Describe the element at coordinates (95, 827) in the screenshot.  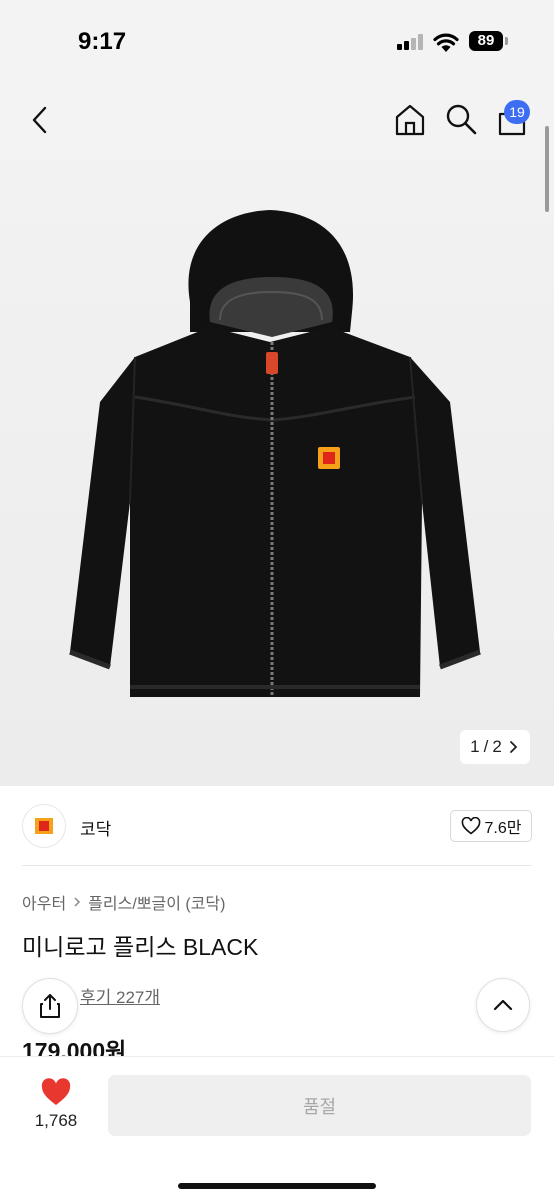
I see `brand-name: 코닥` at that location.